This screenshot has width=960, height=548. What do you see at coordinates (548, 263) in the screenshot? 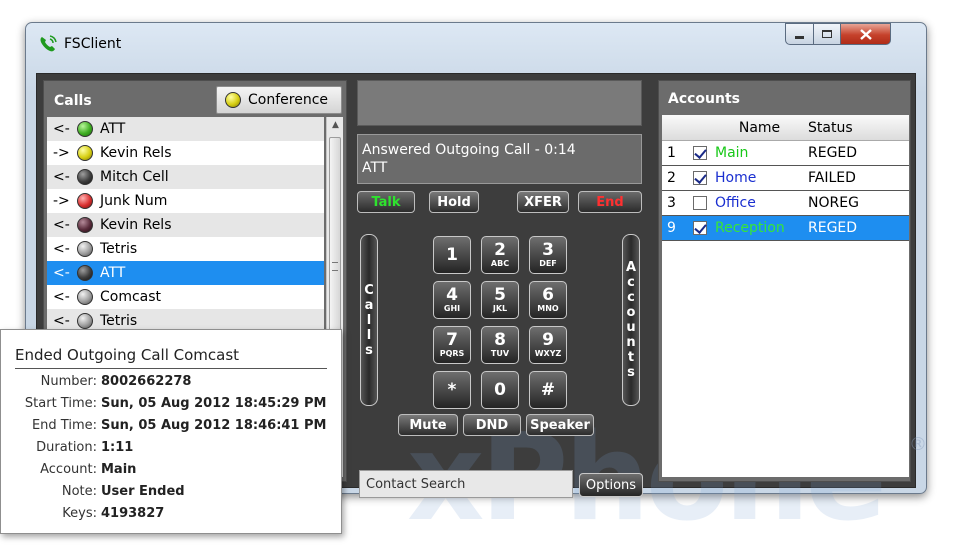
I see `key-letters: DEF` at bounding box center [548, 263].